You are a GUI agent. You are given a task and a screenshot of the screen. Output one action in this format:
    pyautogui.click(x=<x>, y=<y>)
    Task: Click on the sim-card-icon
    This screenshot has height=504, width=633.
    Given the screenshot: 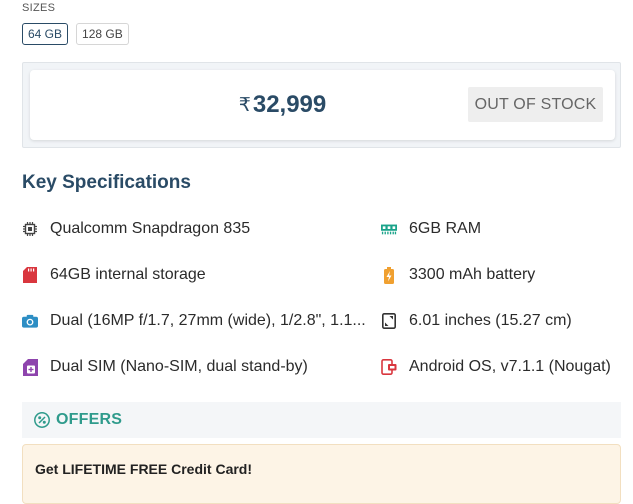 What is the action you would take?
    pyautogui.click(x=30, y=367)
    